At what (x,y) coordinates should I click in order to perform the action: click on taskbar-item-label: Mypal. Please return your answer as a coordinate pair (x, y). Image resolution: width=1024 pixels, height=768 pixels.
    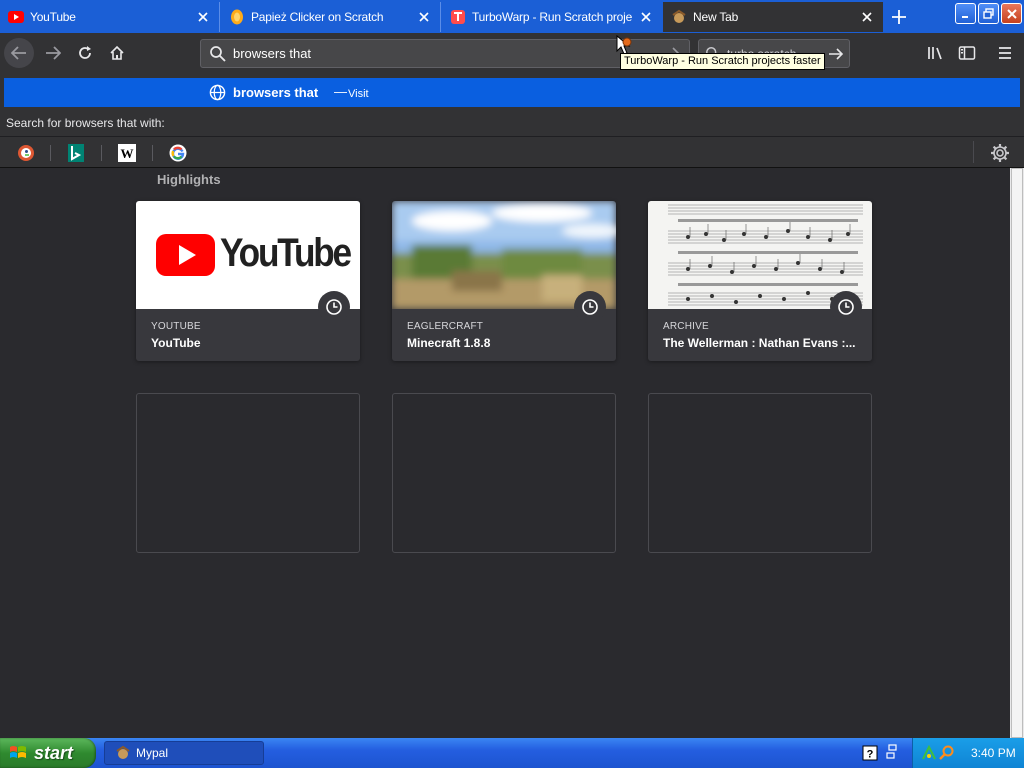
    Looking at the image, I should click on (152, 753).